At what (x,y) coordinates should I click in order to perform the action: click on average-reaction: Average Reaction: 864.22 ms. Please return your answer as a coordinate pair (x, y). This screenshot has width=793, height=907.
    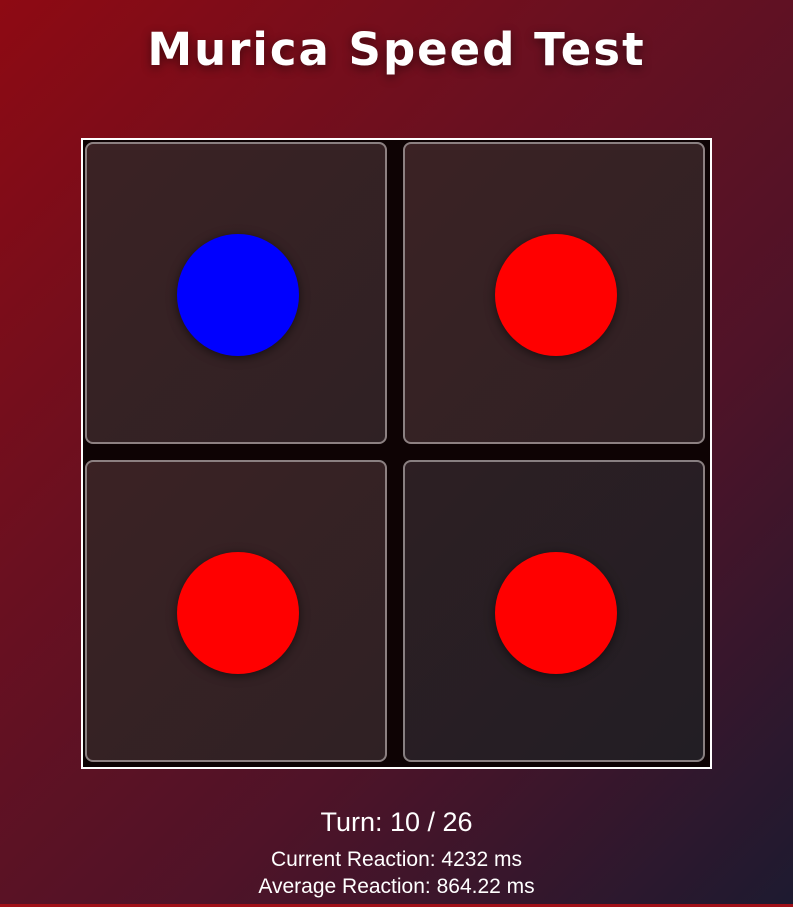
    Looking at the image, I should click on (396, 886).